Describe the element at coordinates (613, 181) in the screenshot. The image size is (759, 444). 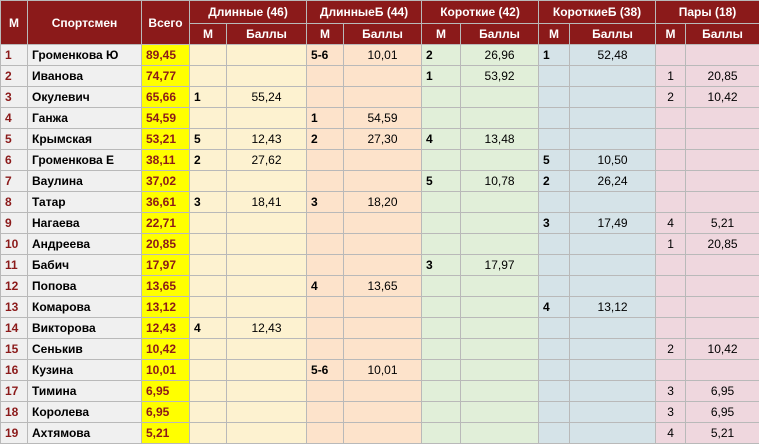
I see `short-b-points-cell: 26,24` at that location.